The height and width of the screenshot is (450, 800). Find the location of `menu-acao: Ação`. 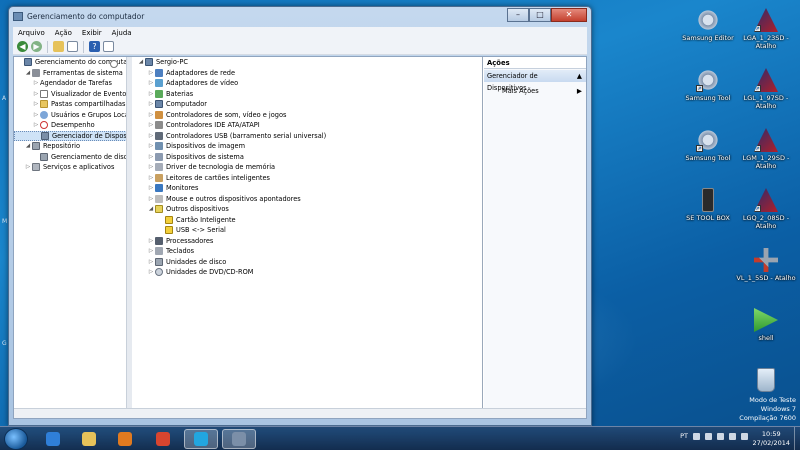

menu-acao: Ação is located at coordinates (63, 33).